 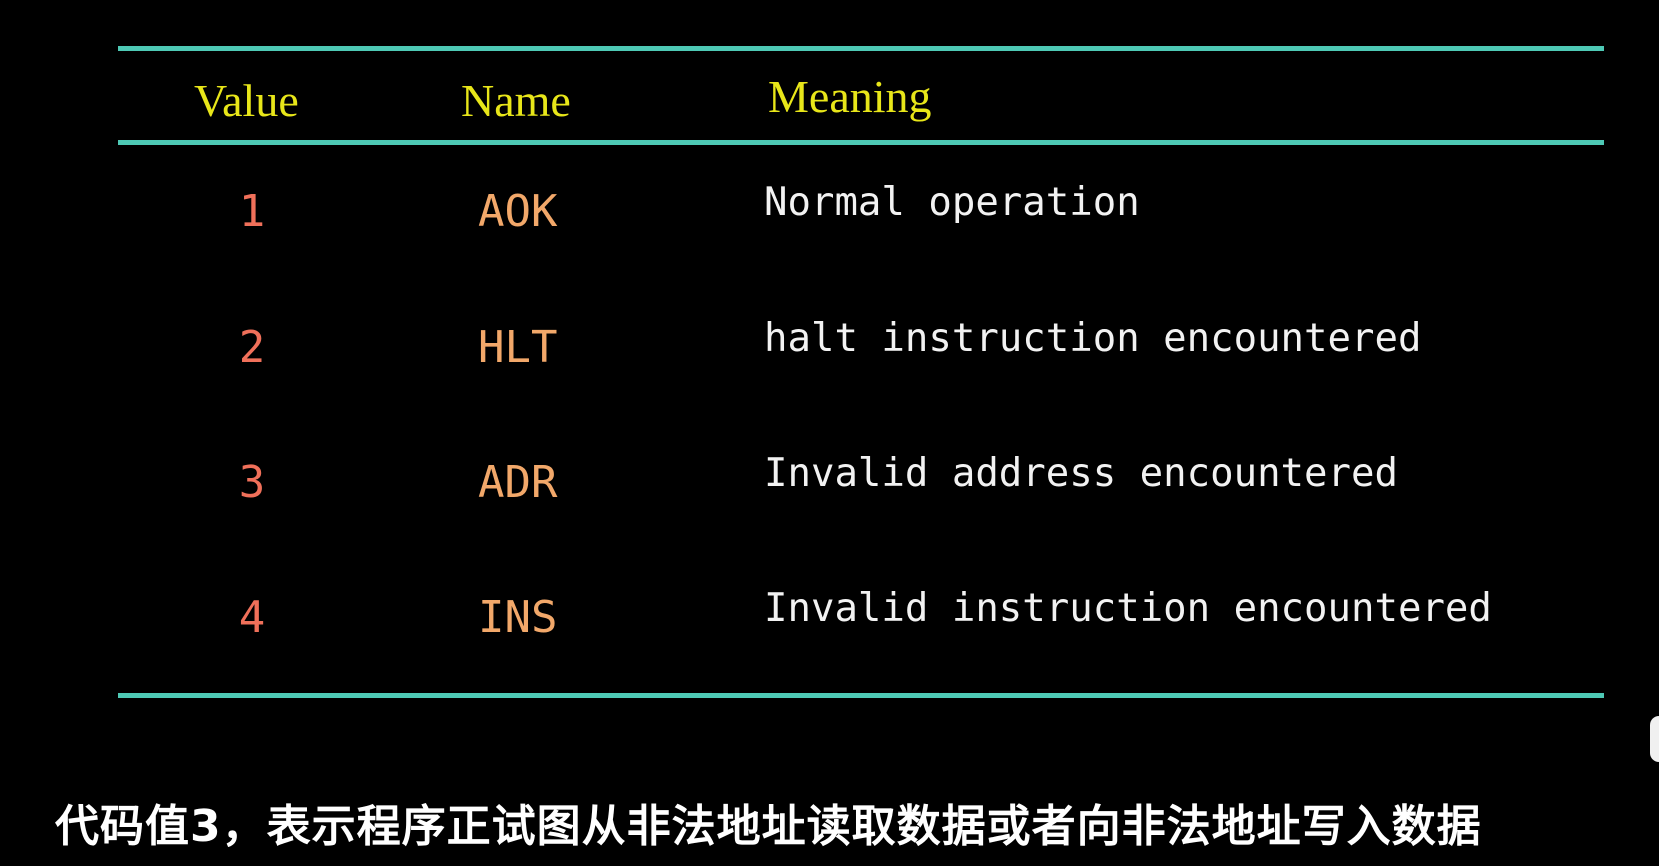 I want to click on header-name: Name, so click(x=516, y=100).